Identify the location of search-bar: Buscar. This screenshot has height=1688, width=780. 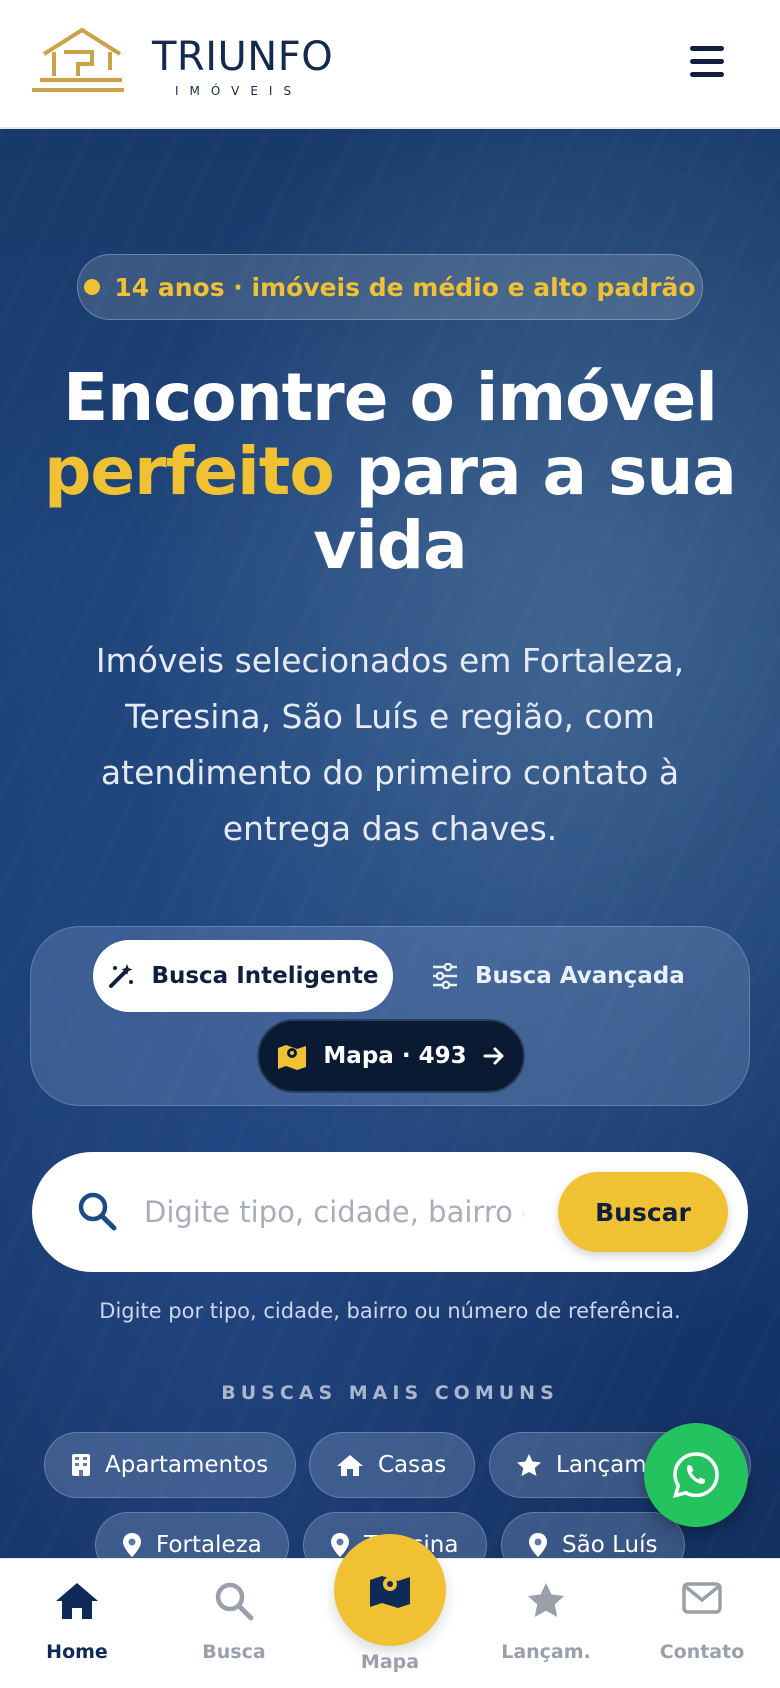
(390, 1212).